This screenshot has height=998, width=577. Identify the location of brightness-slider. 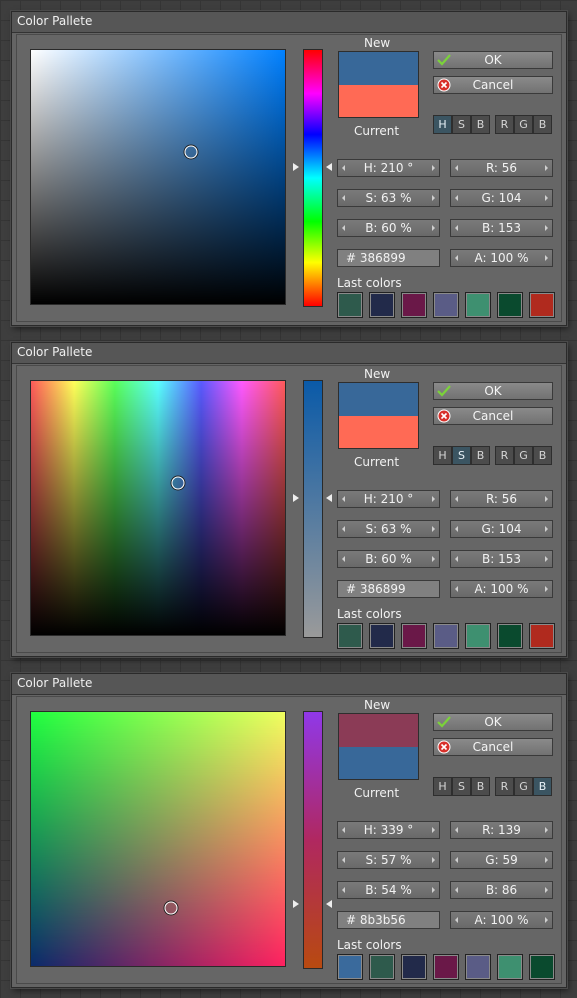
(313, 840).